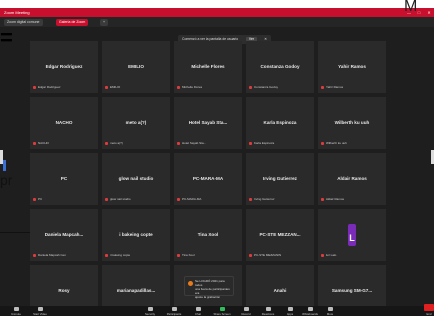 Image resolution: width=434 pixels, height=316 pixels. I want to click on participant-tile: PC PC, so click(64, 179).